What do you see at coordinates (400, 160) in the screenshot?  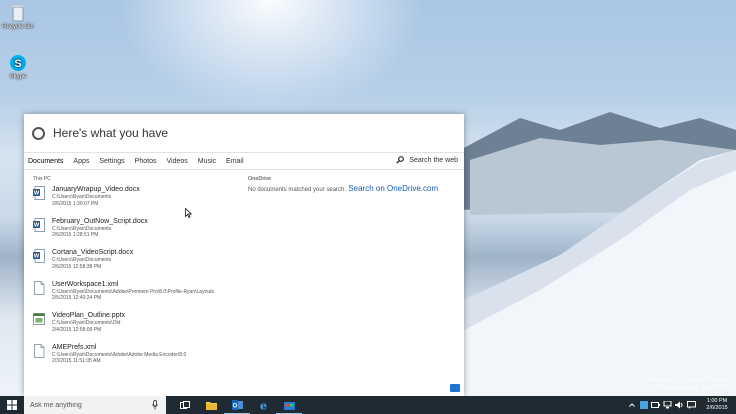 I see `search-icon` at bounding box center [400, 160].